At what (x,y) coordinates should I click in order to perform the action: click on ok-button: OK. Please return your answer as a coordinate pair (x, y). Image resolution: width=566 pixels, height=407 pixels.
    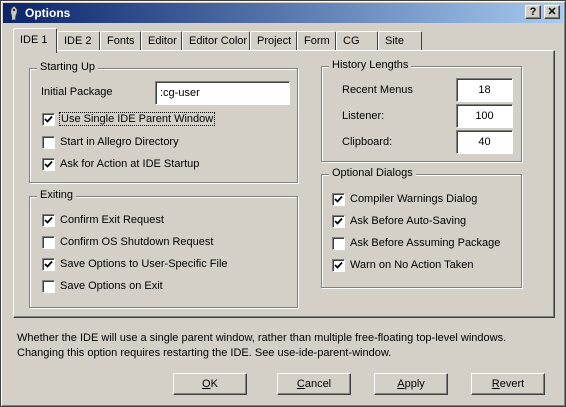
    Looking at the image, I should click on (210, 384).